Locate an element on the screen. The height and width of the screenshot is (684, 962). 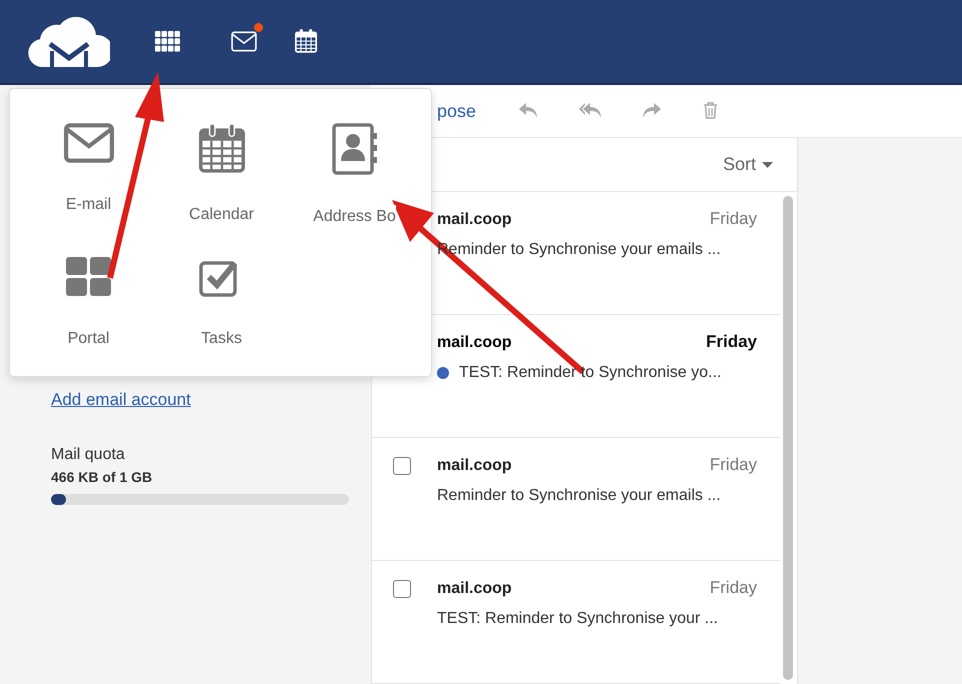
reply-icon is located at coordinates (528, 111).